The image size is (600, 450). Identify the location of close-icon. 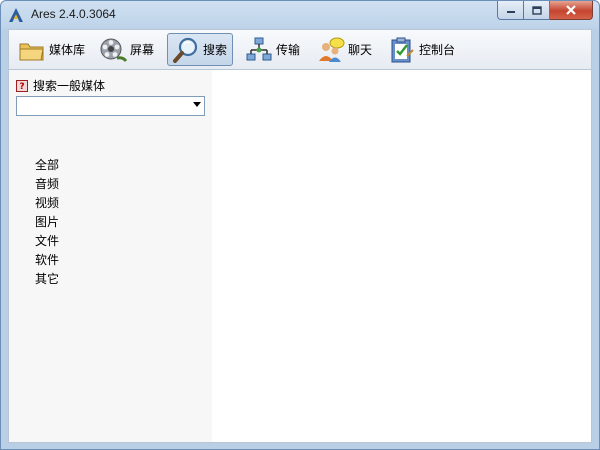
(571, 10).